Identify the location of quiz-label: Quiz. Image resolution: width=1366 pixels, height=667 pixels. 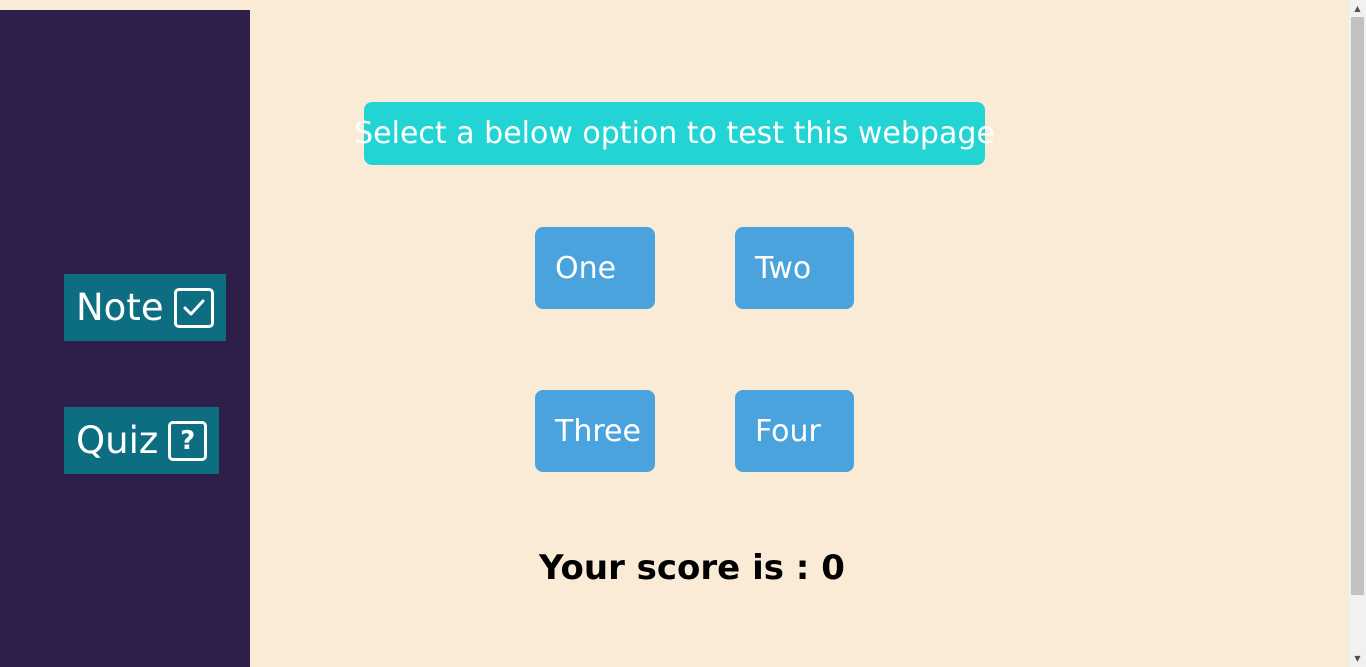
(117, 440).